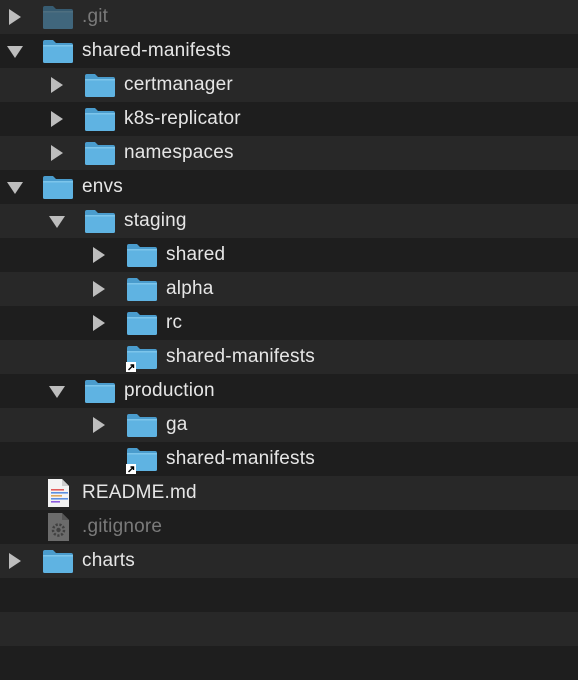 This screenshot has width=578, height=680. I want to click on item-label: certmanager, so click(178, 84).